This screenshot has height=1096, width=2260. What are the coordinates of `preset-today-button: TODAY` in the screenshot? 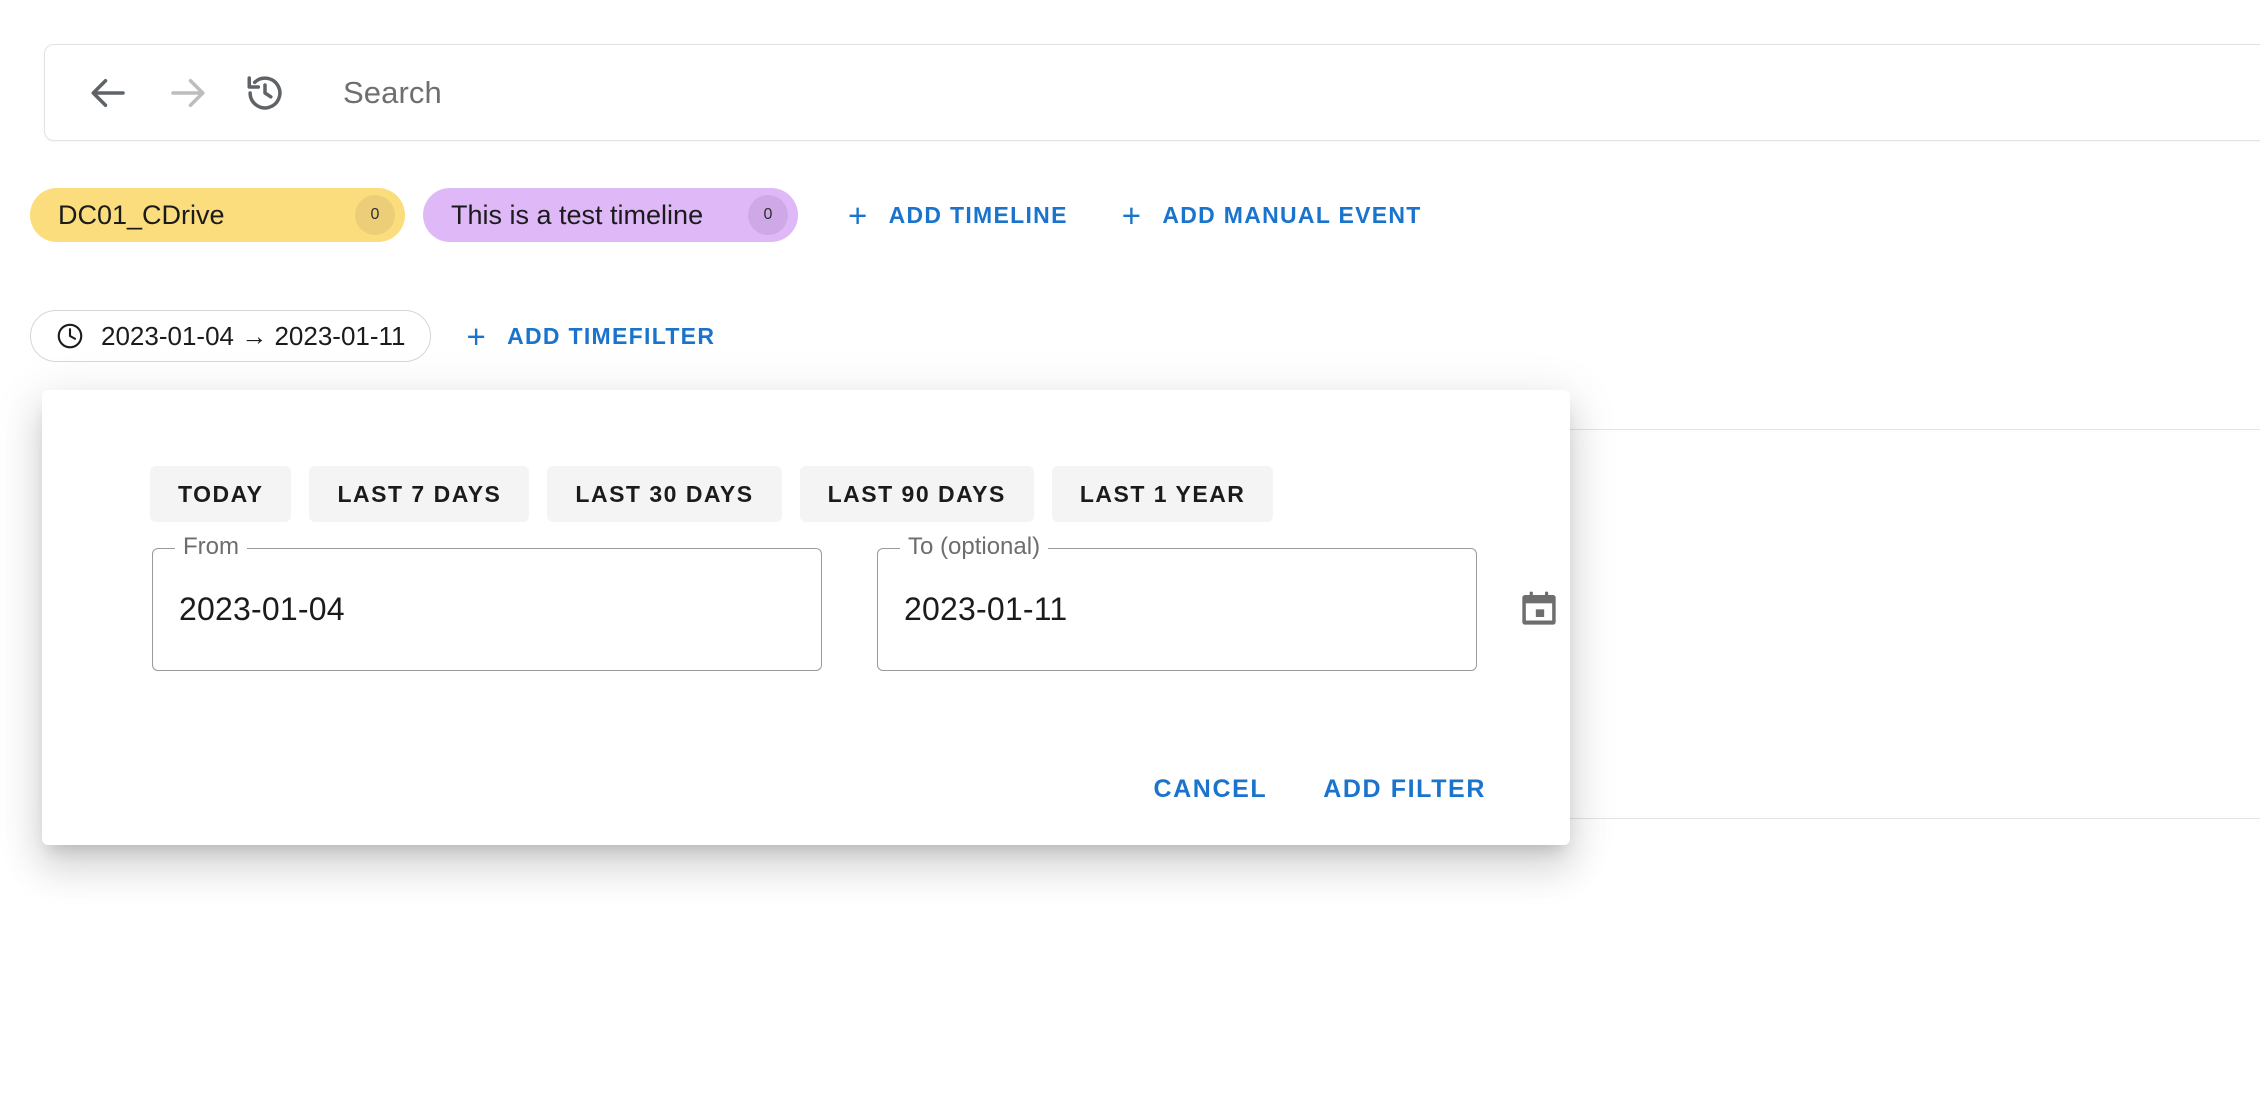 It's located at (221, 494).